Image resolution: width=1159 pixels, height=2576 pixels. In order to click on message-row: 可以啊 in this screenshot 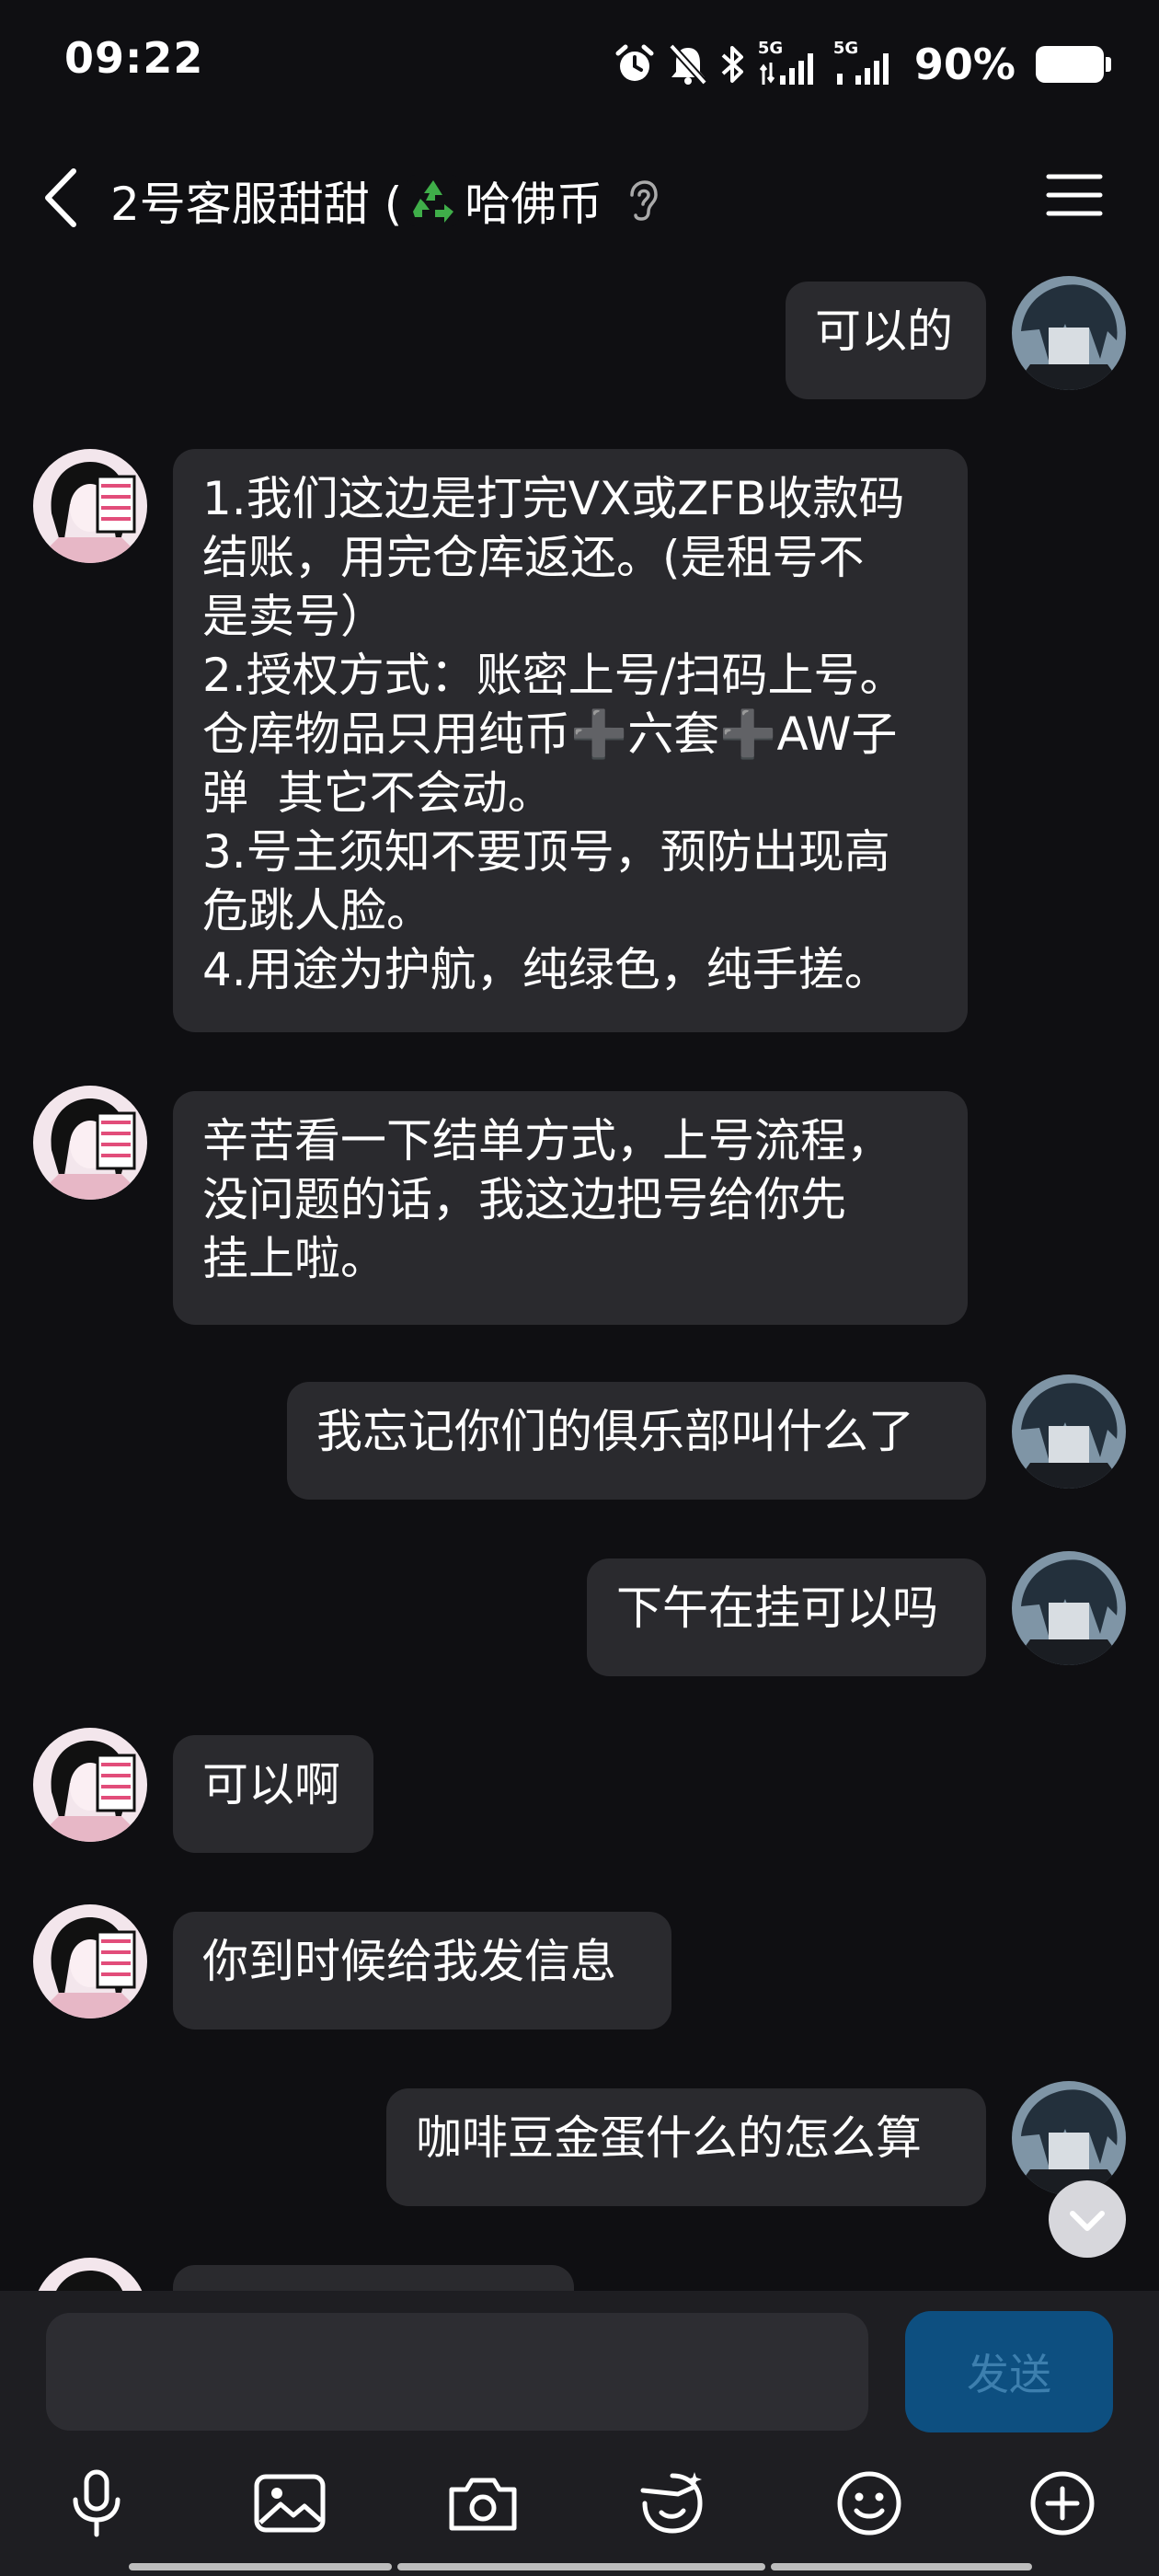, I will do `click(579, 1790)`.